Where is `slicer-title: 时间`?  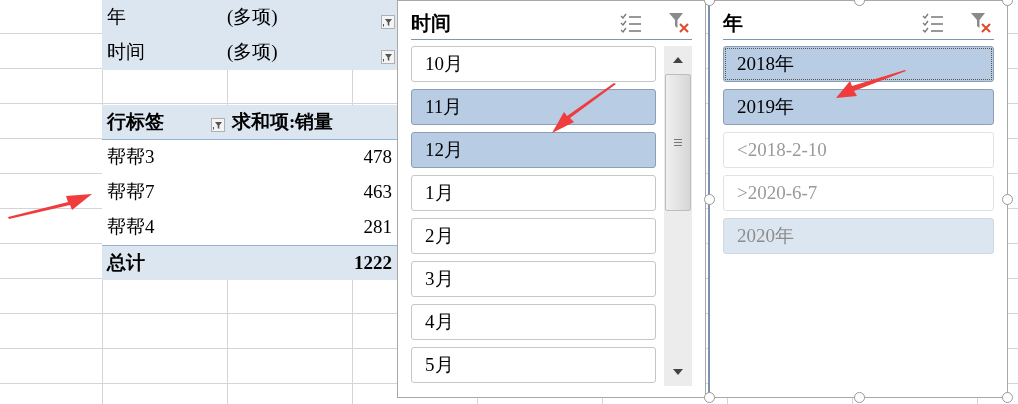
slicer-title: 时间 is located at coordinates (431, 23).